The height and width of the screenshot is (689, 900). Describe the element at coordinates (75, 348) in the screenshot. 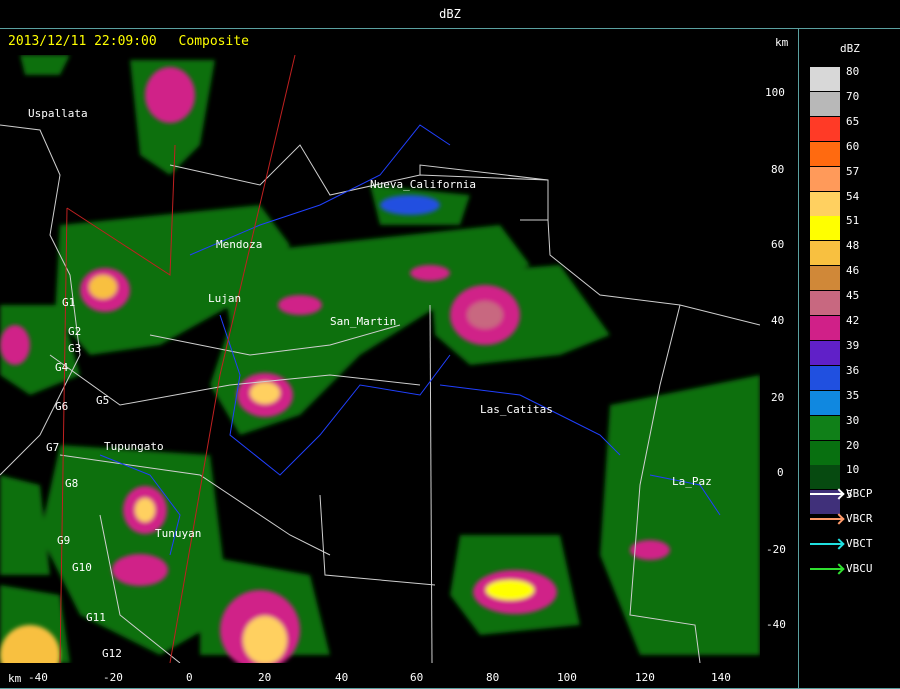

I see `gauge-label: G3` at that location.